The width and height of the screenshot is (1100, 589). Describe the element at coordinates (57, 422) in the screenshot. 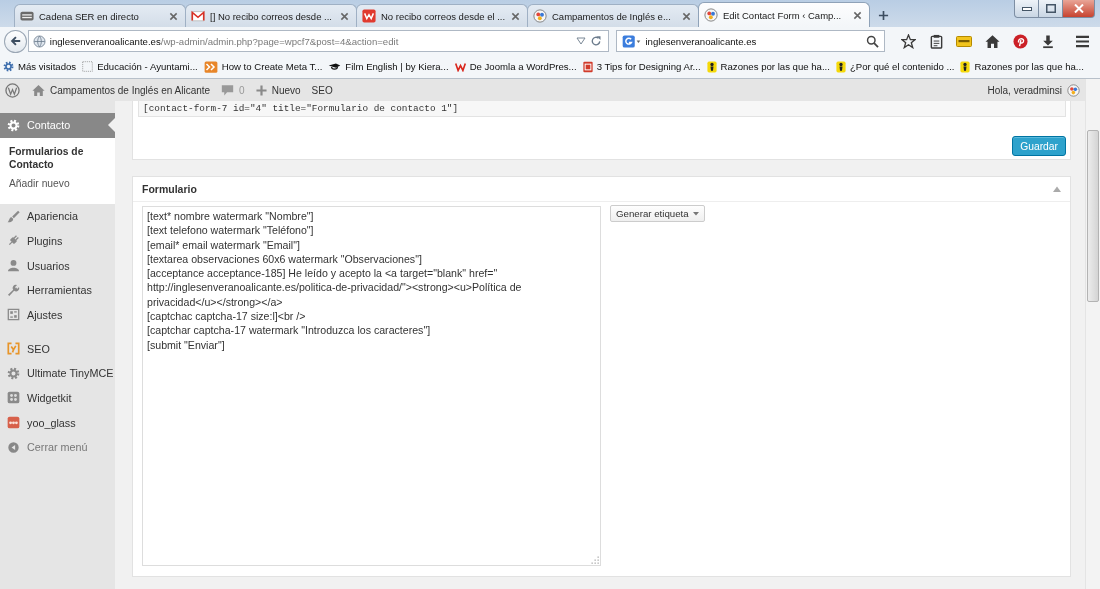

I see `sidebar-item: yoo_glass` at that location.